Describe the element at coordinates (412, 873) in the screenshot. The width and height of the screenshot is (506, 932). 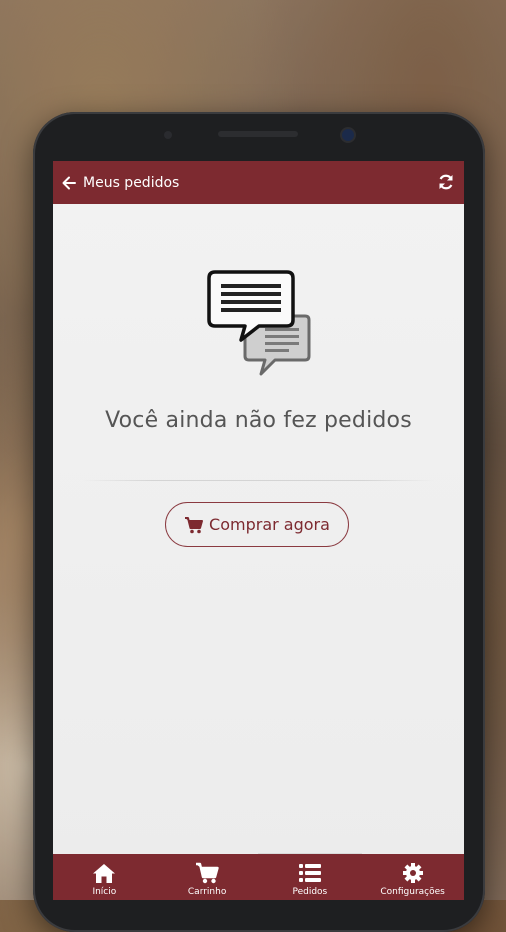
I see `gear-icon` at that location.